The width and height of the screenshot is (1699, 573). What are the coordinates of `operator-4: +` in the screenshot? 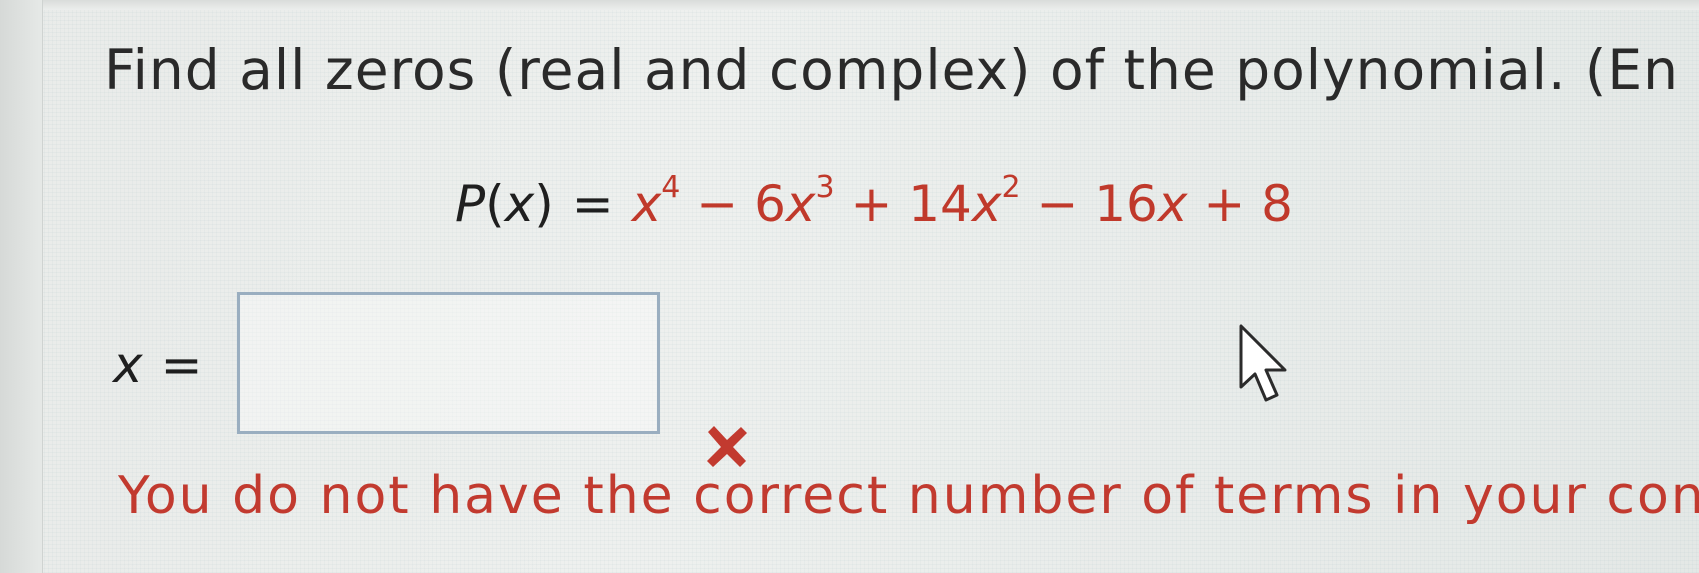 It's located at (1224, 204).